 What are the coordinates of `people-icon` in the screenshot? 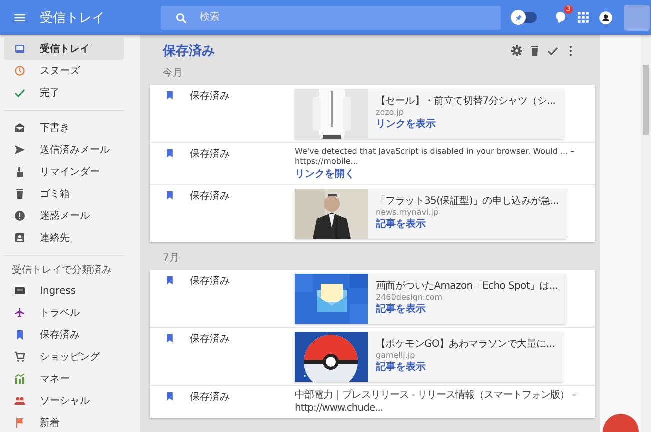 It's located at (20, 401).